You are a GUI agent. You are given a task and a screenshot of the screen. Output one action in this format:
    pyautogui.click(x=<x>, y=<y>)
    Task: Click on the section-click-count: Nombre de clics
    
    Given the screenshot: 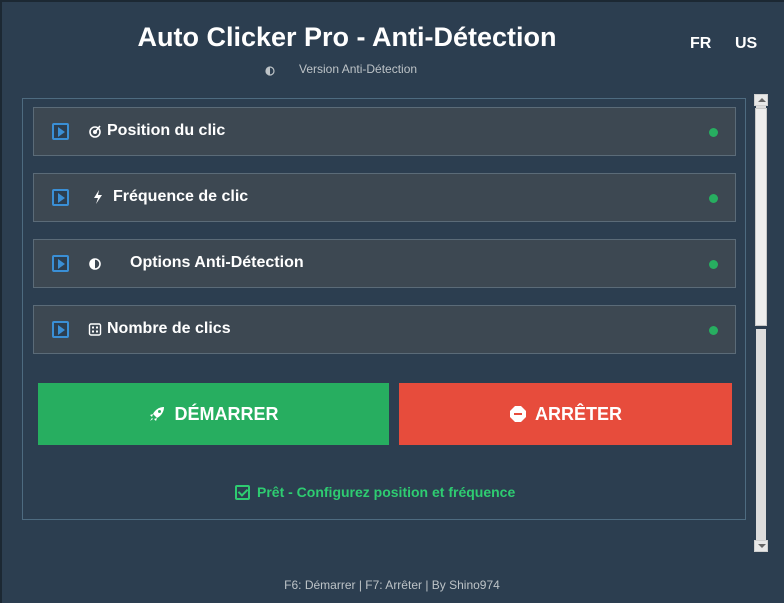 What is the action you would take?
    pyautogui.click(x=384, y=329)
    